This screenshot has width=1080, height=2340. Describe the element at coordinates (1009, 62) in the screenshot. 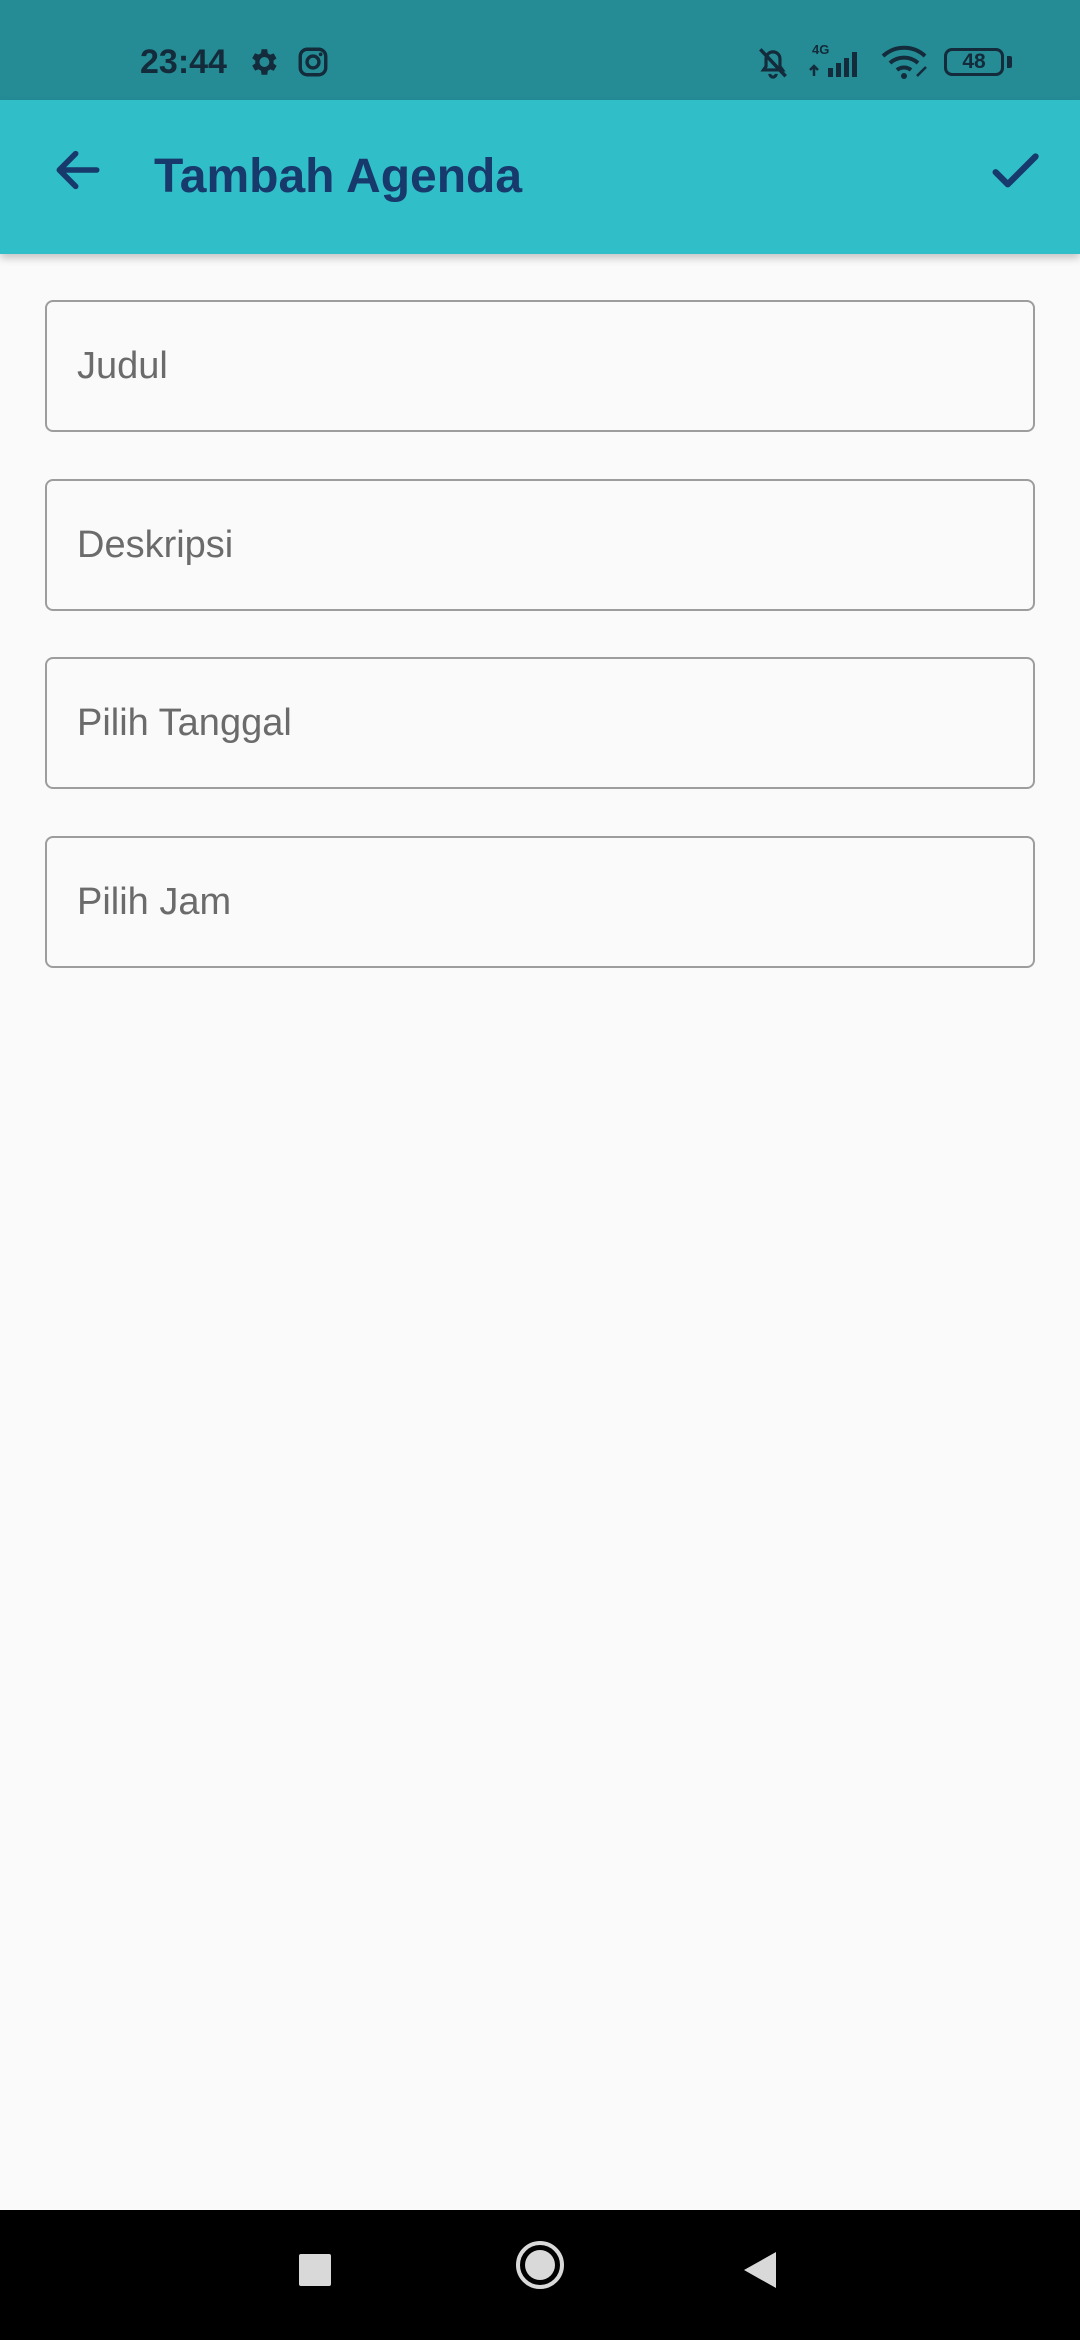

I see `battery-tip` at that location.